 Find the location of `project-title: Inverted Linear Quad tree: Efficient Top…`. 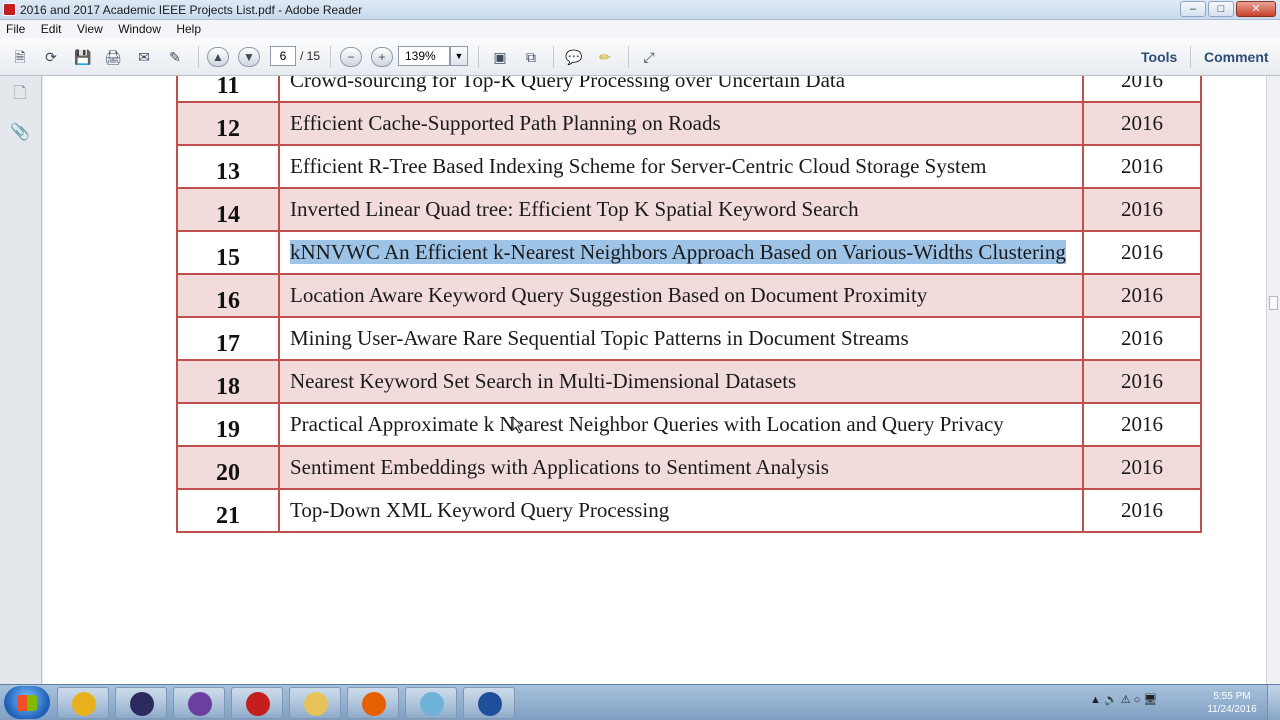

project-title: Inverted Linear Quad tree: Efficient Top… is located at coordinates (681, 209).